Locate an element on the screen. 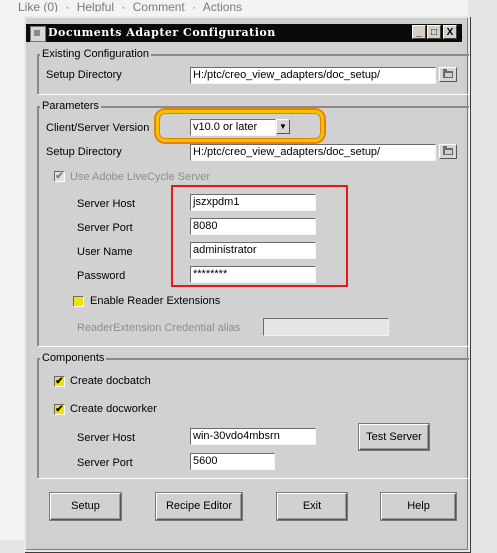  helpful-link: Helpful is located at coordinates (95, 6).